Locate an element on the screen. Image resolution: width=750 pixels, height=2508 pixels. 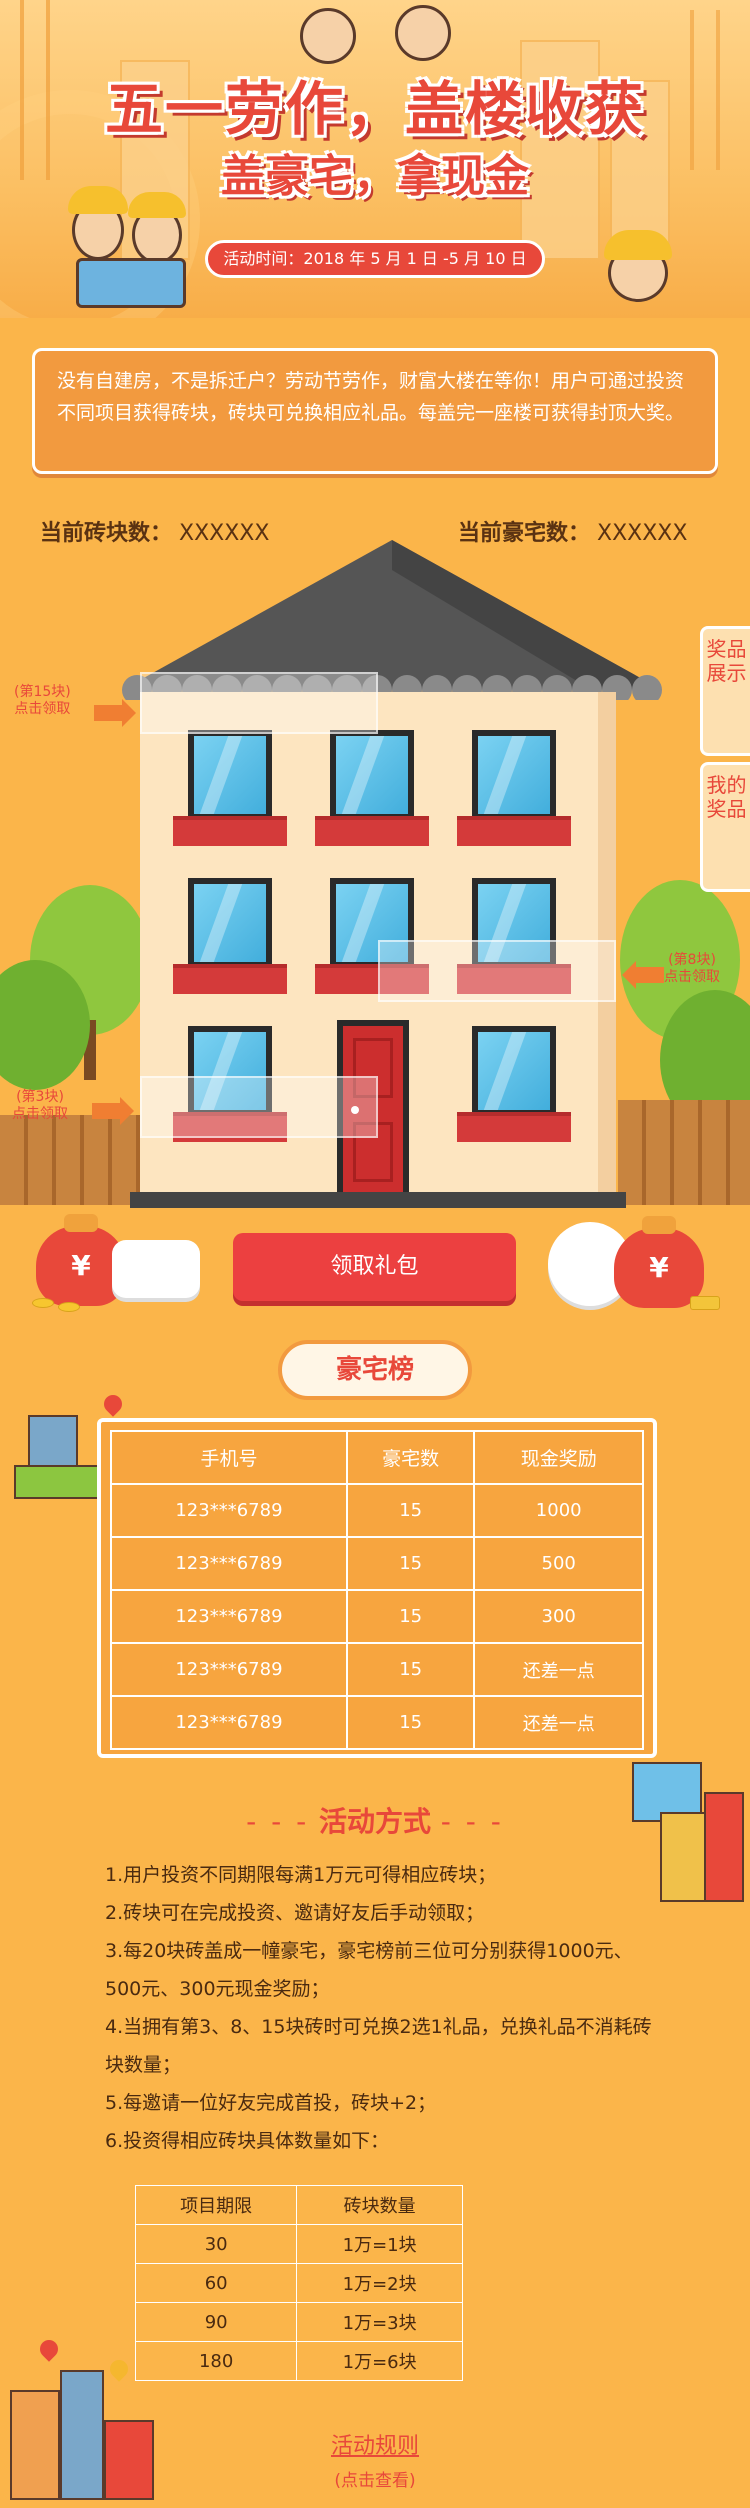
qty-header-row: 项目期限 砖块数量 is located at coordinates (298, 2205).